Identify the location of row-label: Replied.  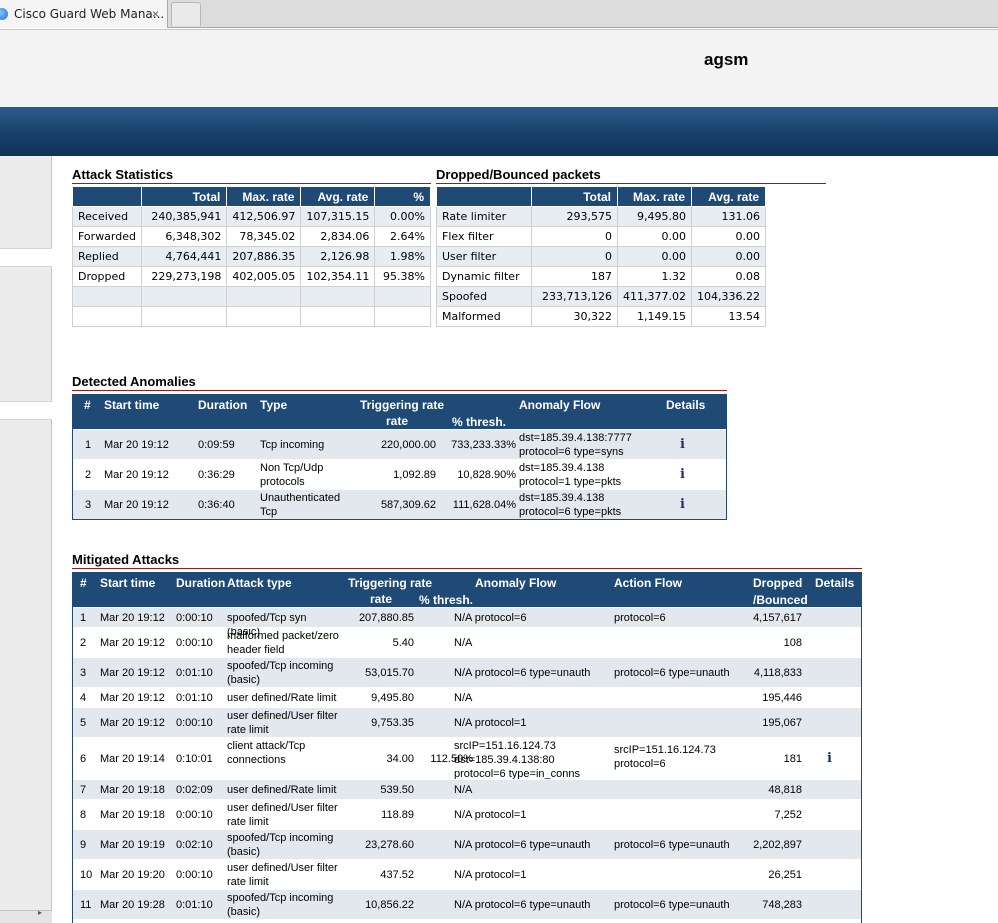
(107, 256).